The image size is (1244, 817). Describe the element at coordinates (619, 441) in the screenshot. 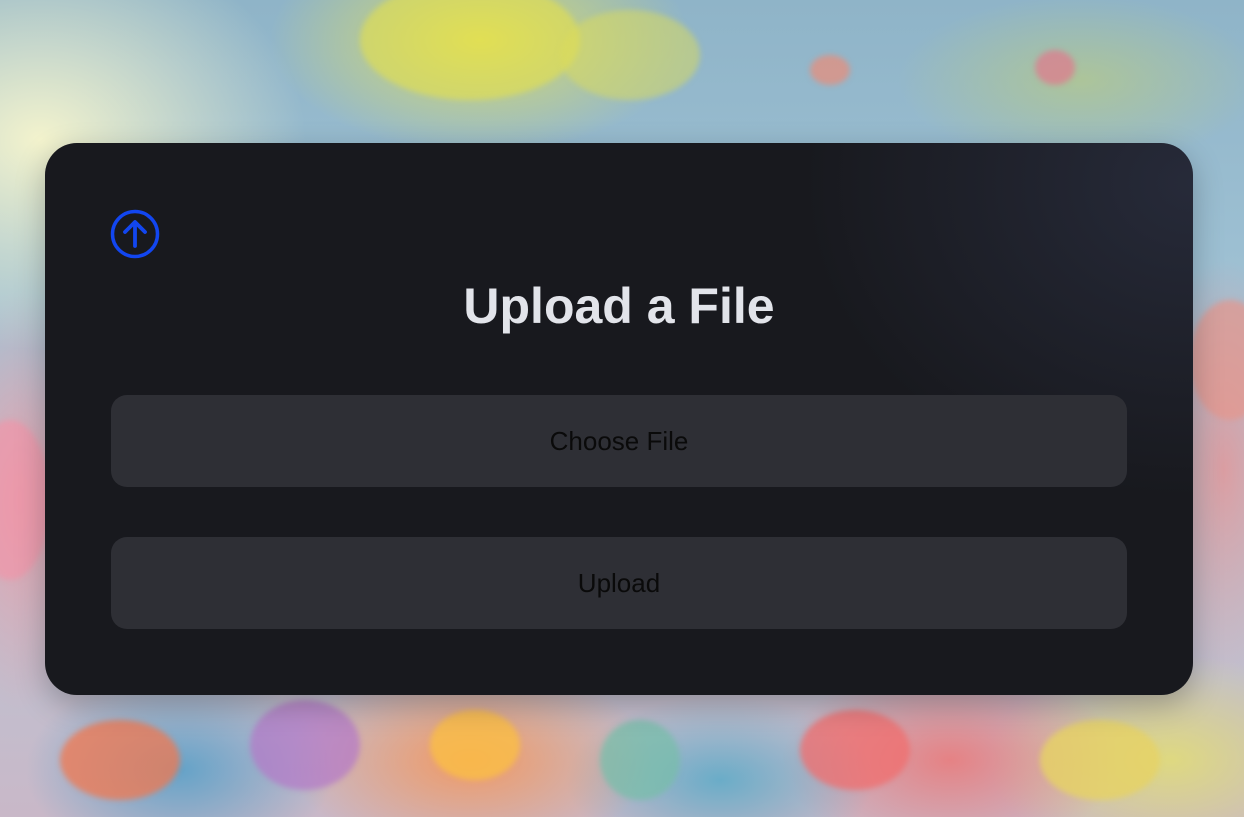

I see `choose-file-button: Choose File` at that location.